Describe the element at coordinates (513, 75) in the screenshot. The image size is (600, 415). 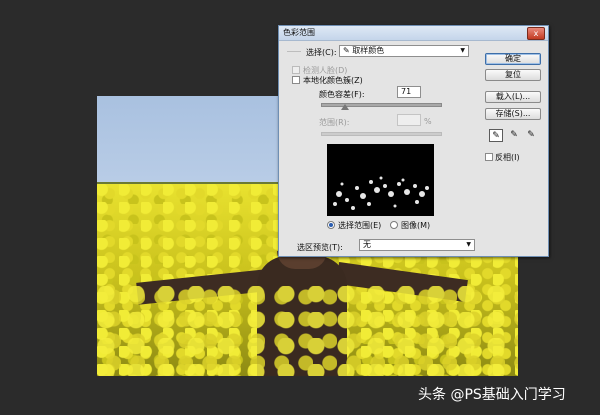
I see `reset-button: 复位` at that location.